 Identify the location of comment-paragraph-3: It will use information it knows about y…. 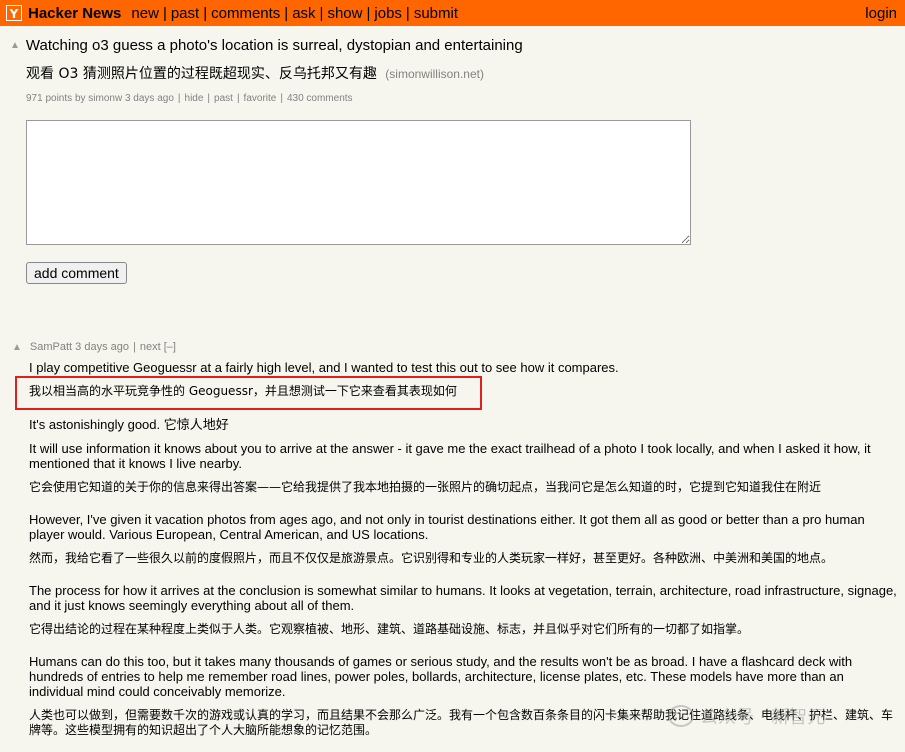
(450, 456).